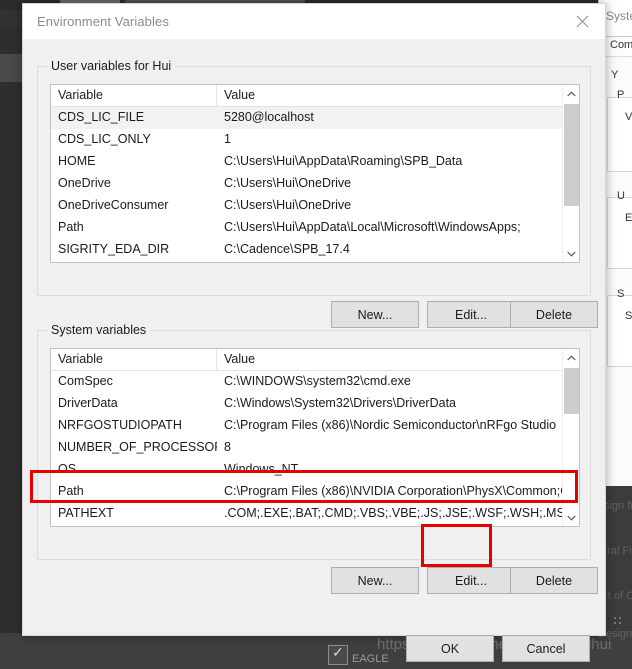 The height and width of the screenshot is (669, 632). Describe the element at coordinates (398, 360) in the screenshot. I see `system-column-value: Value` at that location.